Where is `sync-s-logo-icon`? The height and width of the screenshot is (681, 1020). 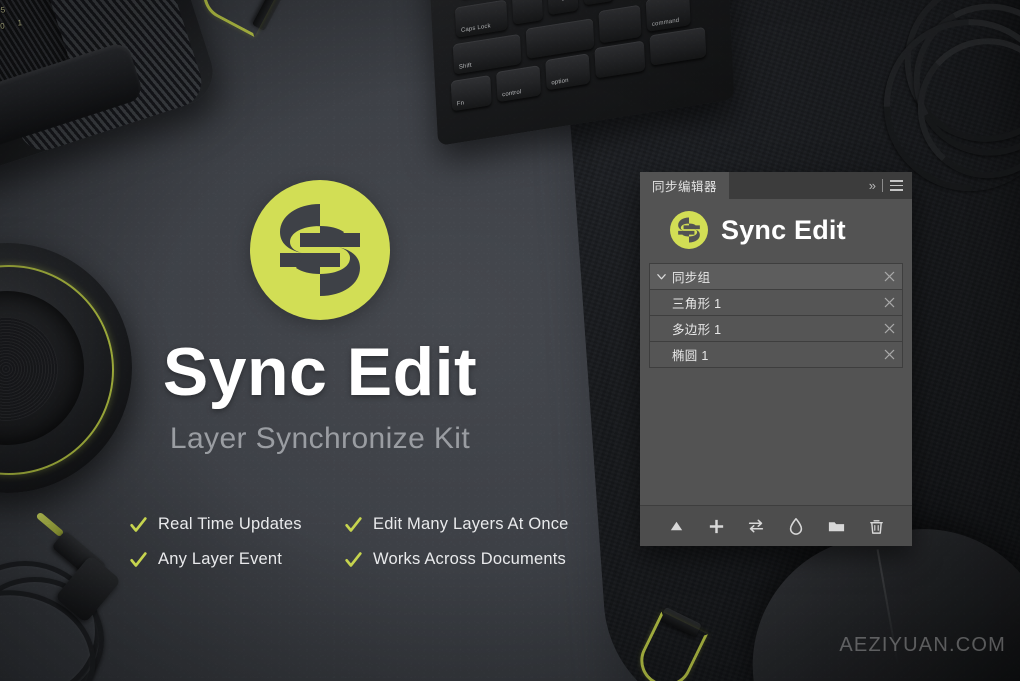 sync-s-logo-icon is located at coordinates (320, 250).